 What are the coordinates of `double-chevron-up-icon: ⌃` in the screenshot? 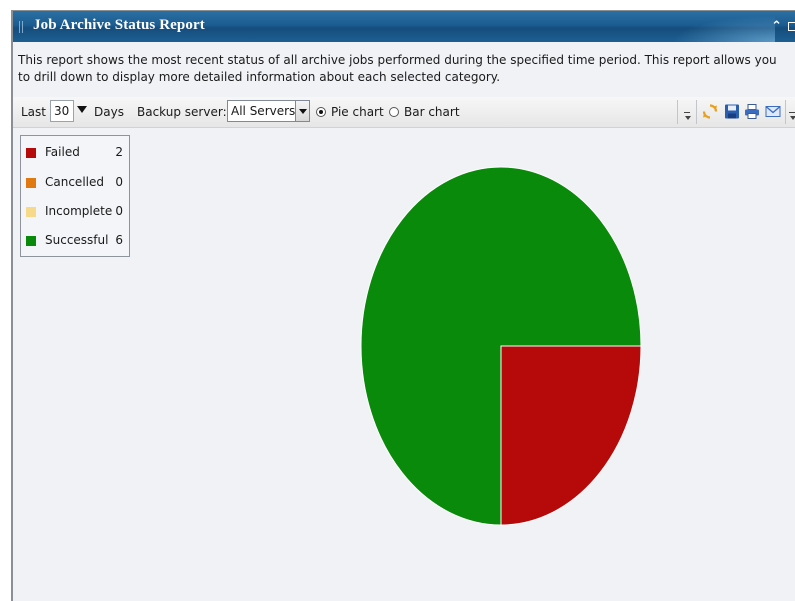 It's located at (776, 26).